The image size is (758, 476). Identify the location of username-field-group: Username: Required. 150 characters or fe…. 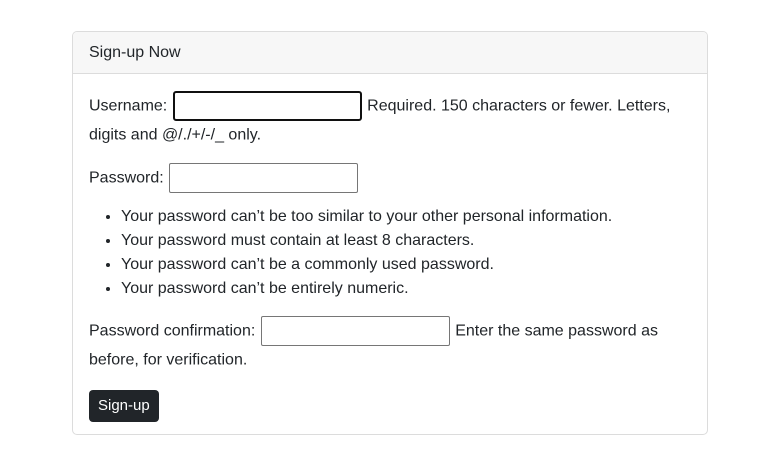
(390, 119).